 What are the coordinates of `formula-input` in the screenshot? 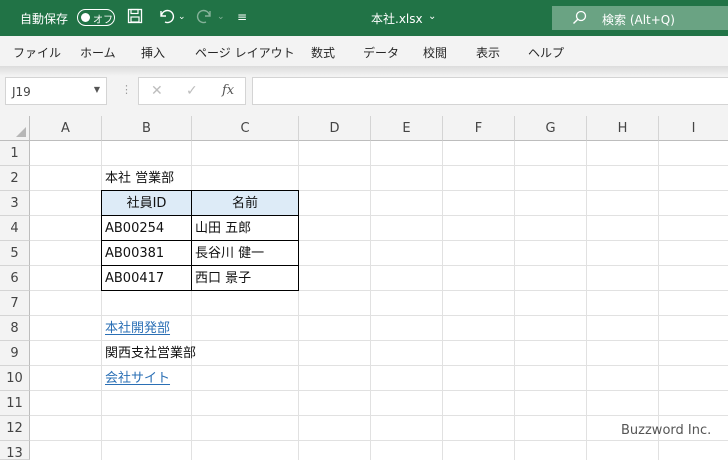 It's located at (490, 91).